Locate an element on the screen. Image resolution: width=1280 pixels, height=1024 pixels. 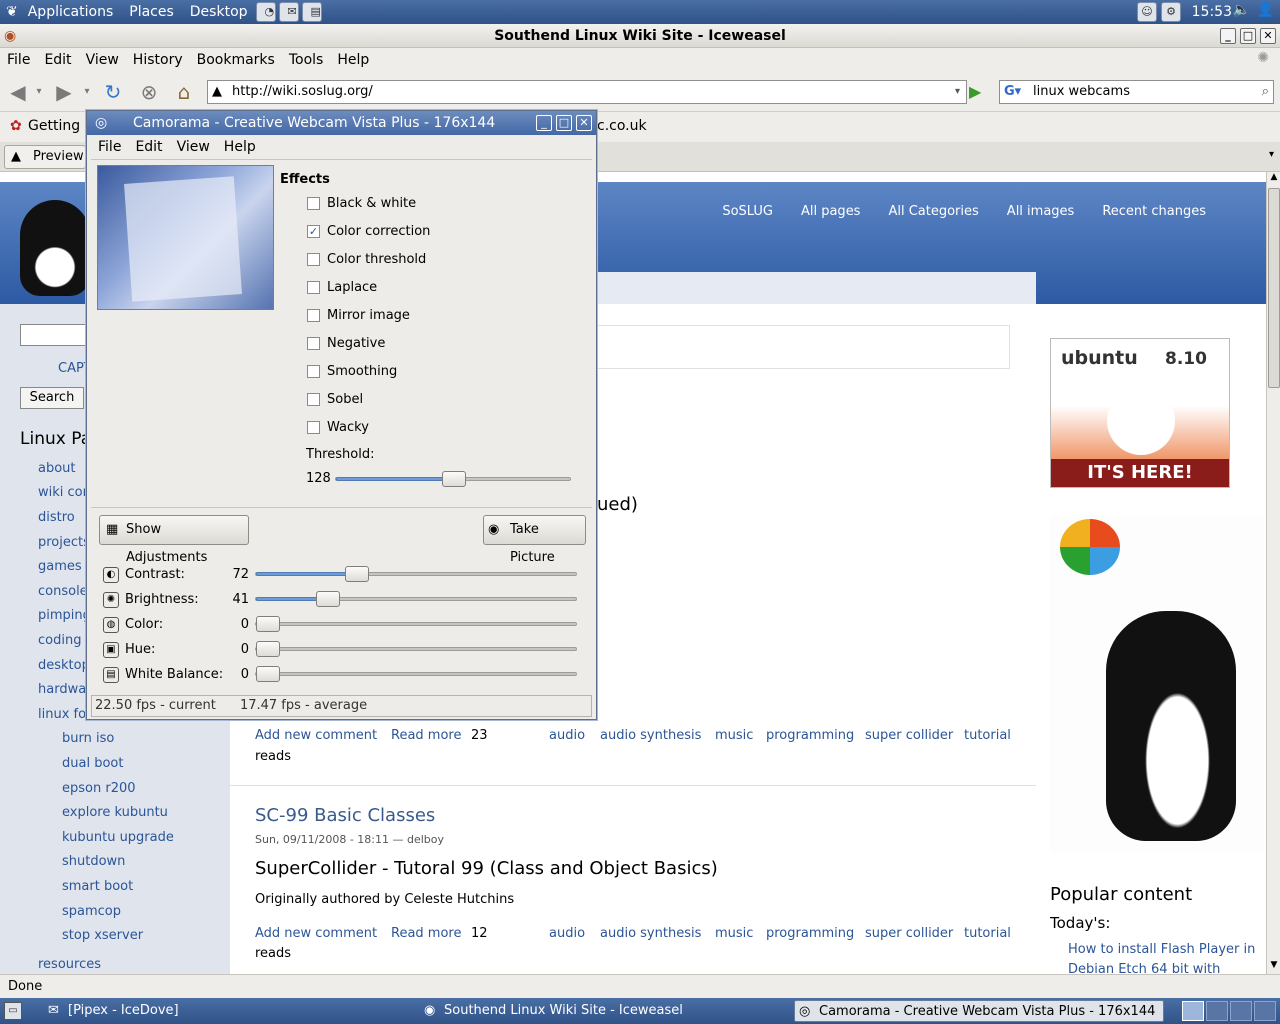
task-icedove: ✉ [Pipex - IceDove] is located at coordinates (230, 1011).